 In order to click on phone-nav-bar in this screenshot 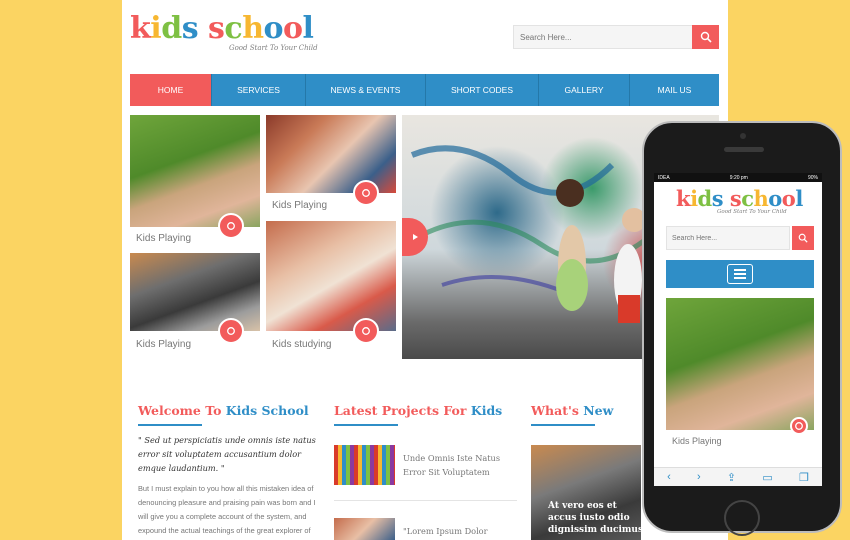, I will do `click(740, 274)`.